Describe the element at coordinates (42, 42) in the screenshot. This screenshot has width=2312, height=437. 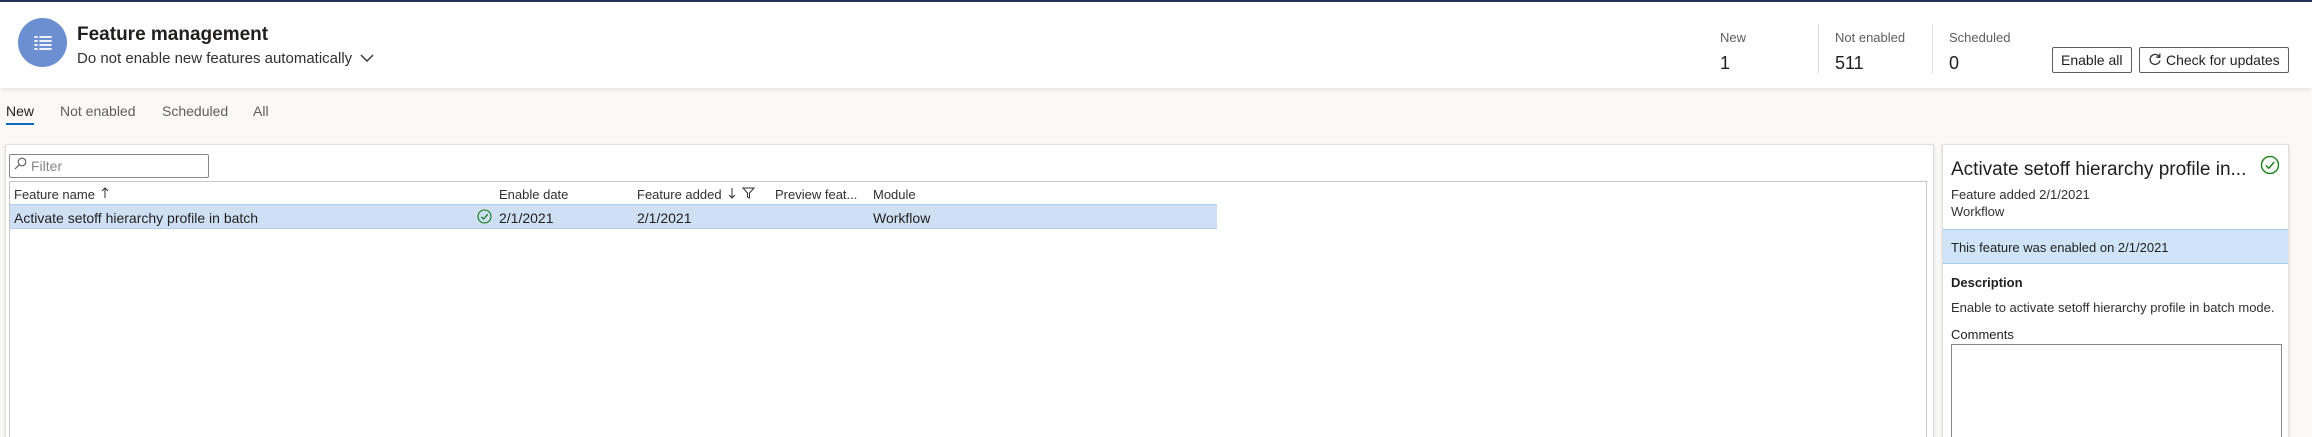
I see `feature-list-icon` at that location.